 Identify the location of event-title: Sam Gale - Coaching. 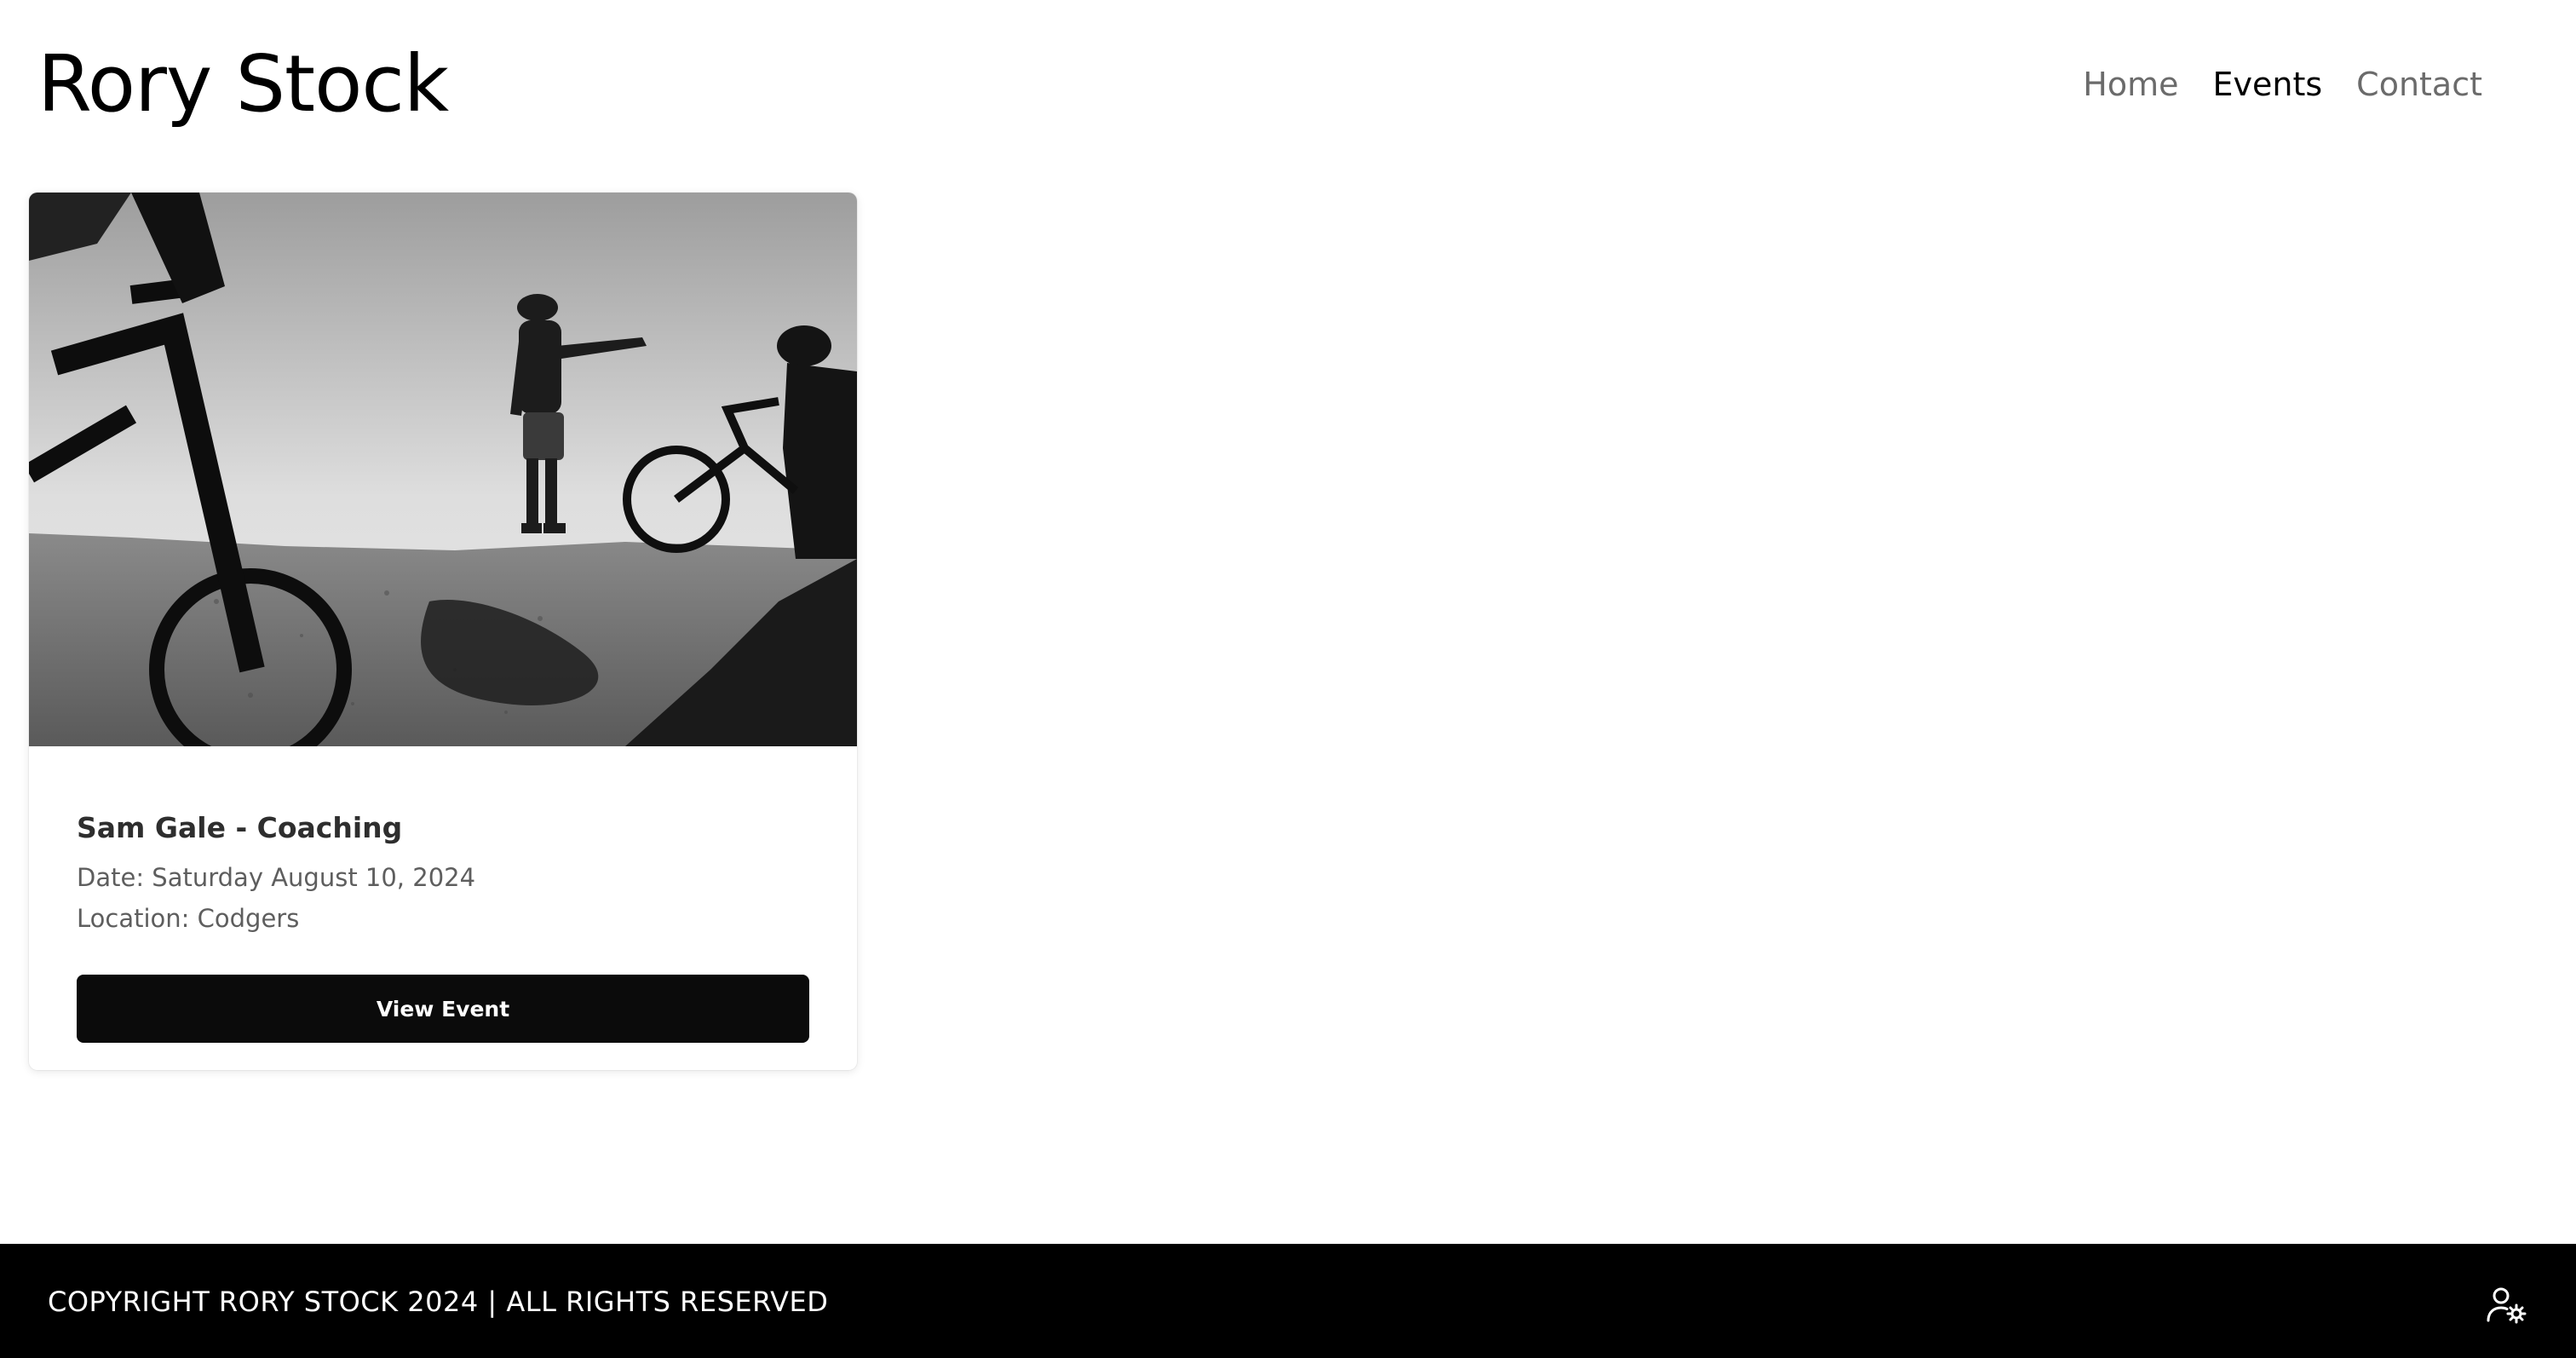
(240, 828).